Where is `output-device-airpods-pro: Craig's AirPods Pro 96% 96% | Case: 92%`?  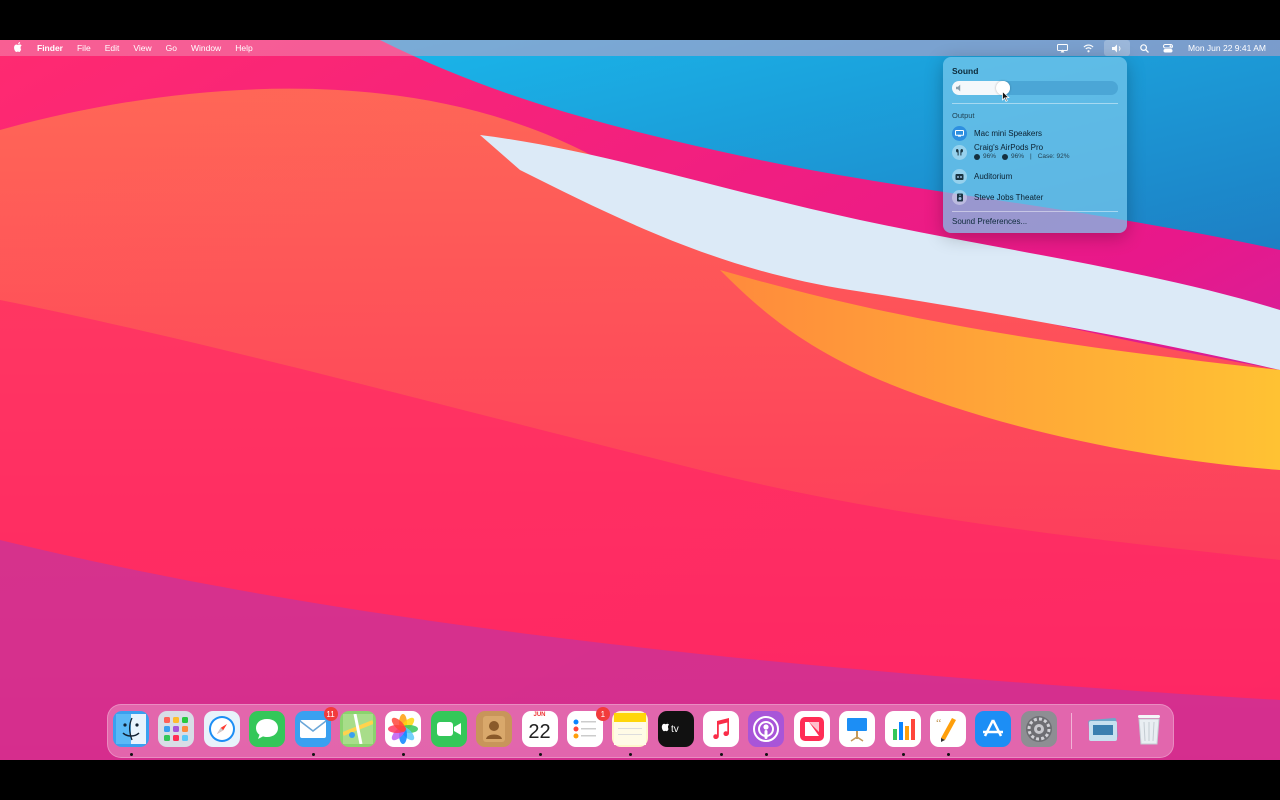
output-device-airpods-pro: Craig's AirPods Pro 96% 96% | Case: 92% is located at coordinates (1035, 151).